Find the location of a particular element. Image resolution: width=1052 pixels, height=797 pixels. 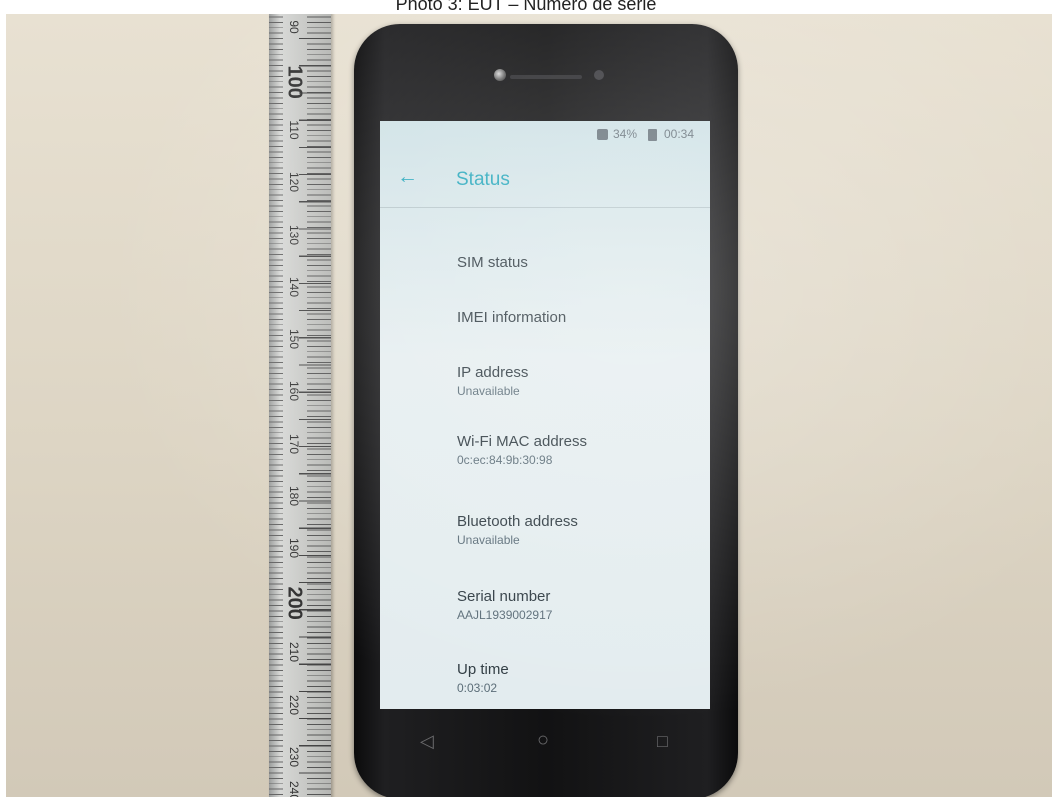

list-item-wifi-mac: Wi-Fi MAC address 0c:ec:84:9b:30:98 is located at coordinates (522, 450).